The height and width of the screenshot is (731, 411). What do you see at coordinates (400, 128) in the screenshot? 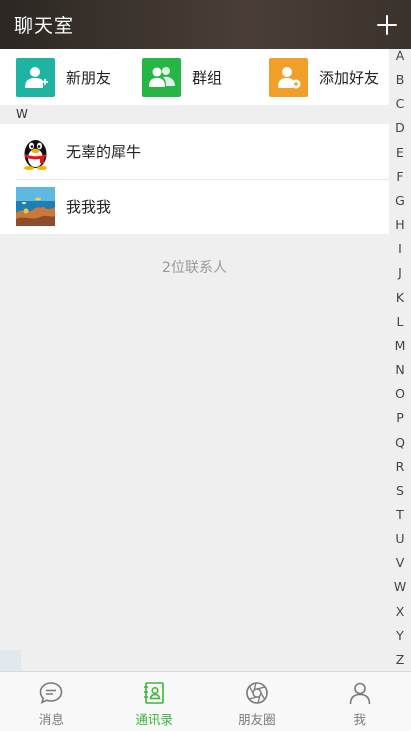
I see `index-letter: D` at bounding box center [400, 128].